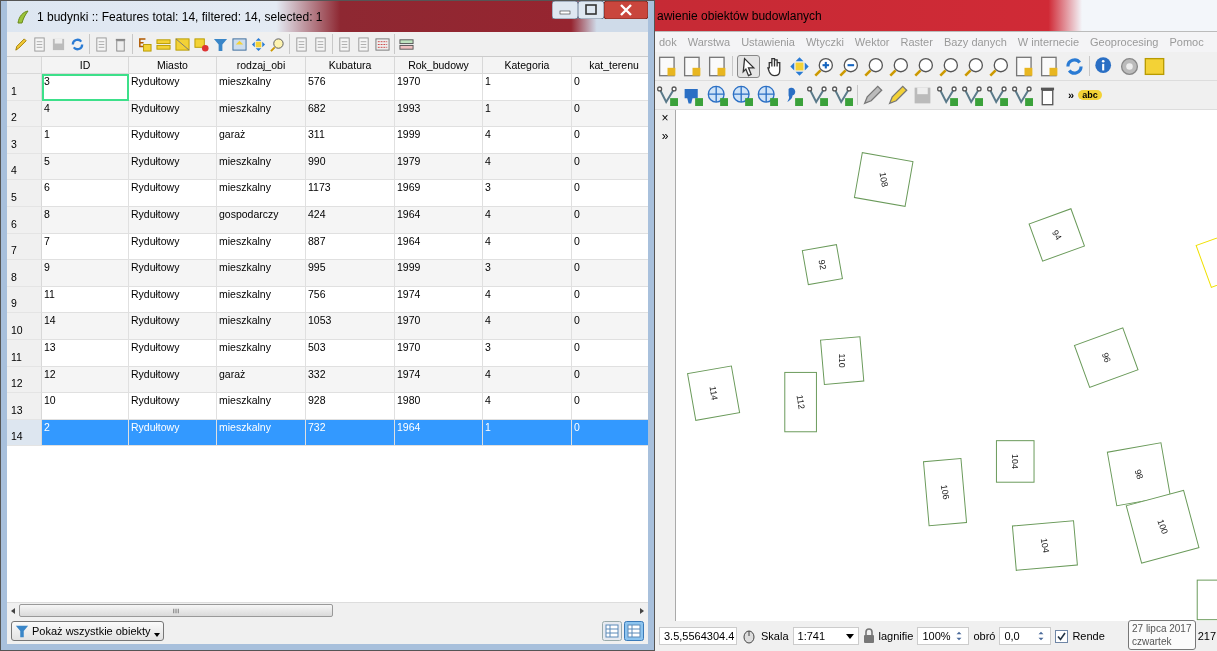 Image resolution: width=1217 pixels, height=651 pixels. What do you see at coordinates (665, 118) in the screenshot?
I see `close-button: ×` at bounding box center [665, 118].